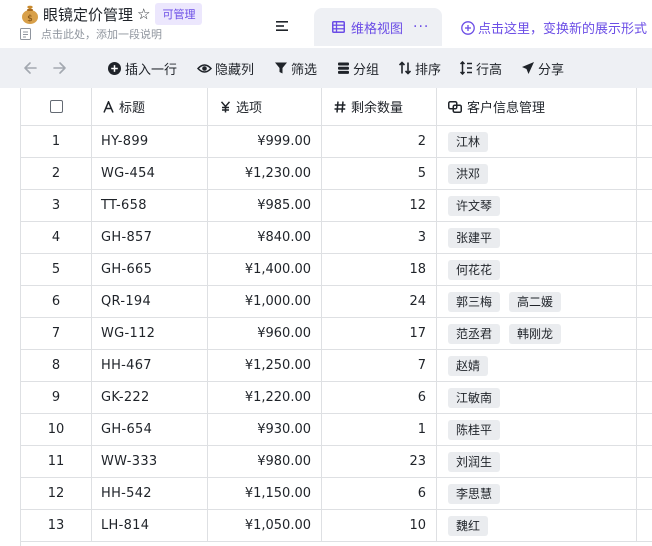 Image resolution: width=652 pixels, height=546 pixels. Describe the element at coordinates (419, 68) in the screenshot. I see `sort-button: 排序` at that location.